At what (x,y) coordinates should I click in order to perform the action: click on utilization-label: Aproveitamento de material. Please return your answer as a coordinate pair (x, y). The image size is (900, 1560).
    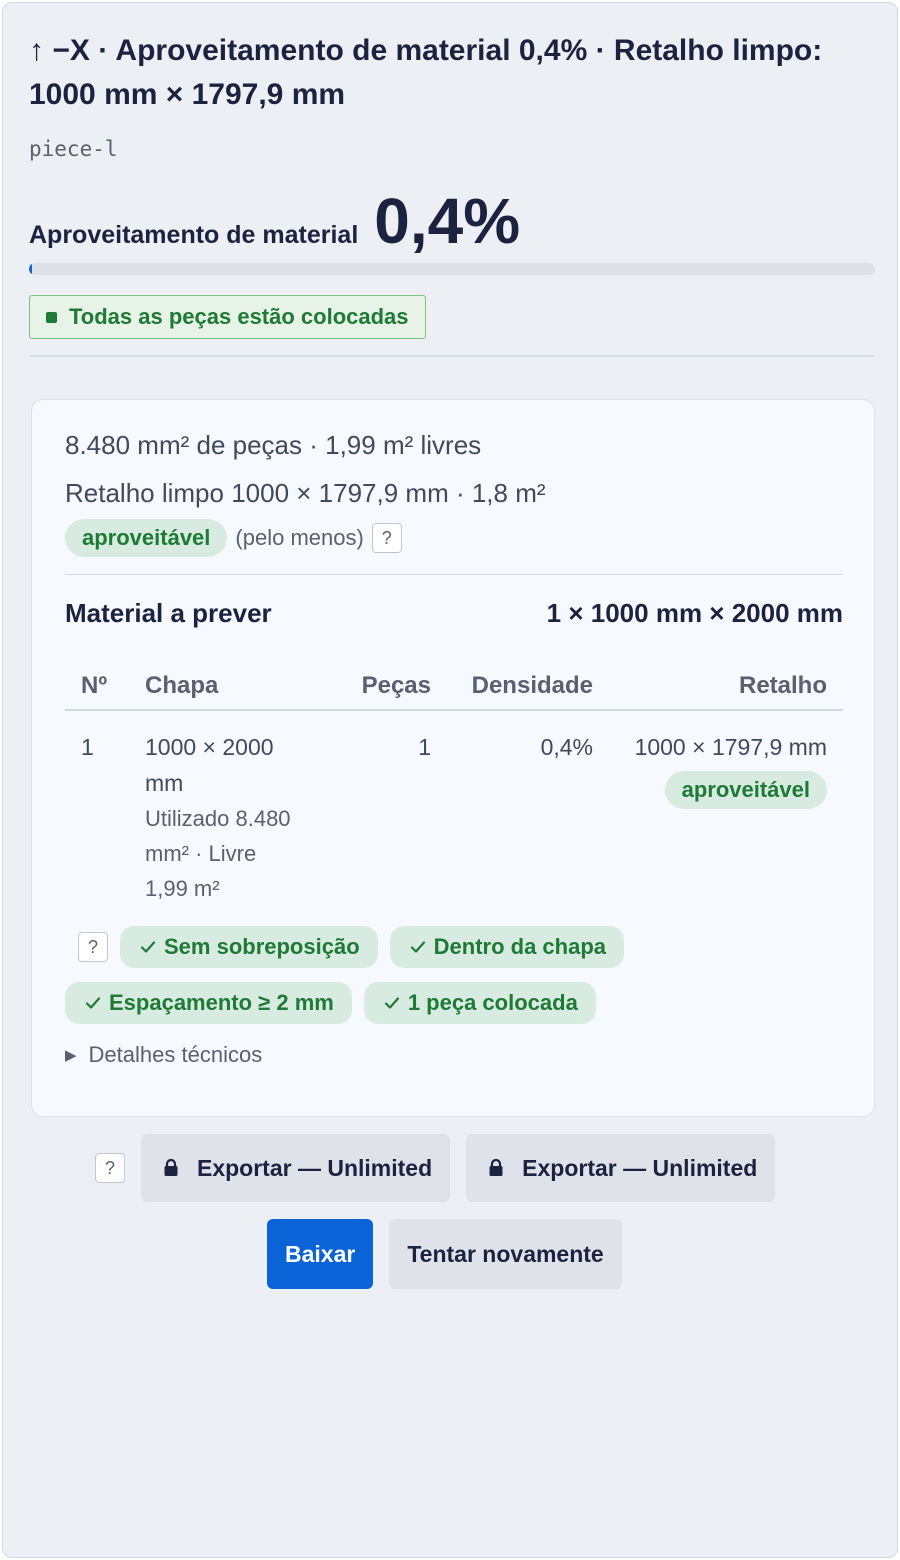
    Looking at the image, I should click on (194, 235).